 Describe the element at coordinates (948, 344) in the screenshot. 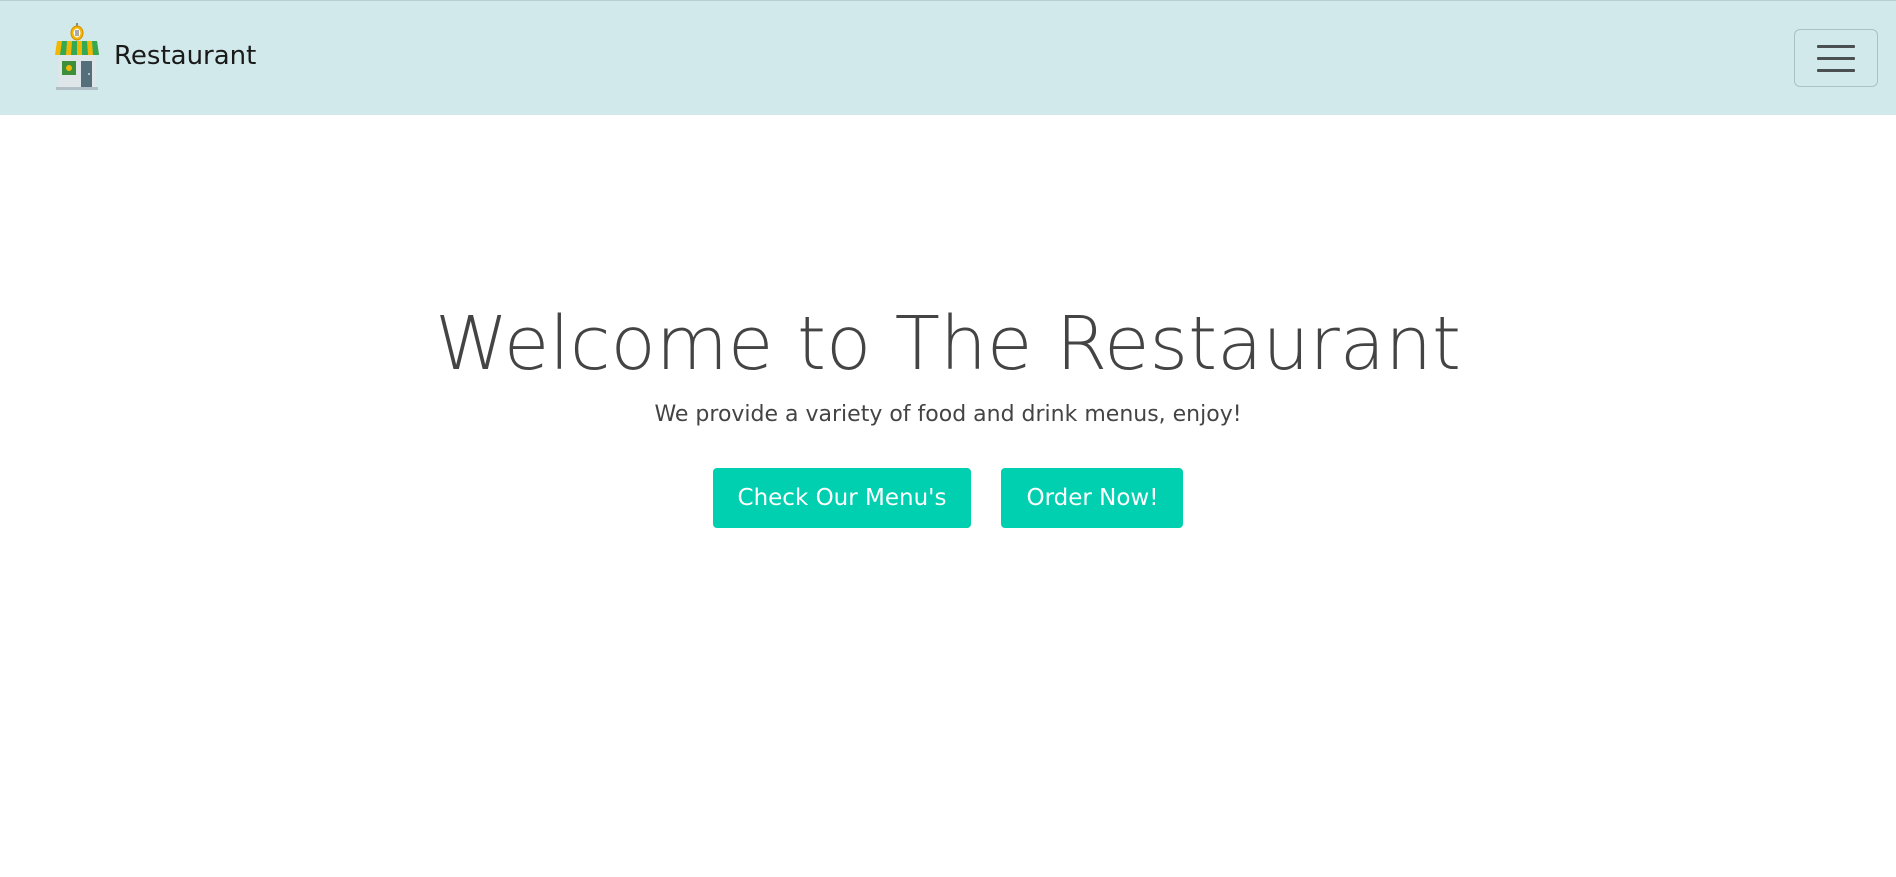

I see `hero-title: Welcome to The Restaurant` at that location.